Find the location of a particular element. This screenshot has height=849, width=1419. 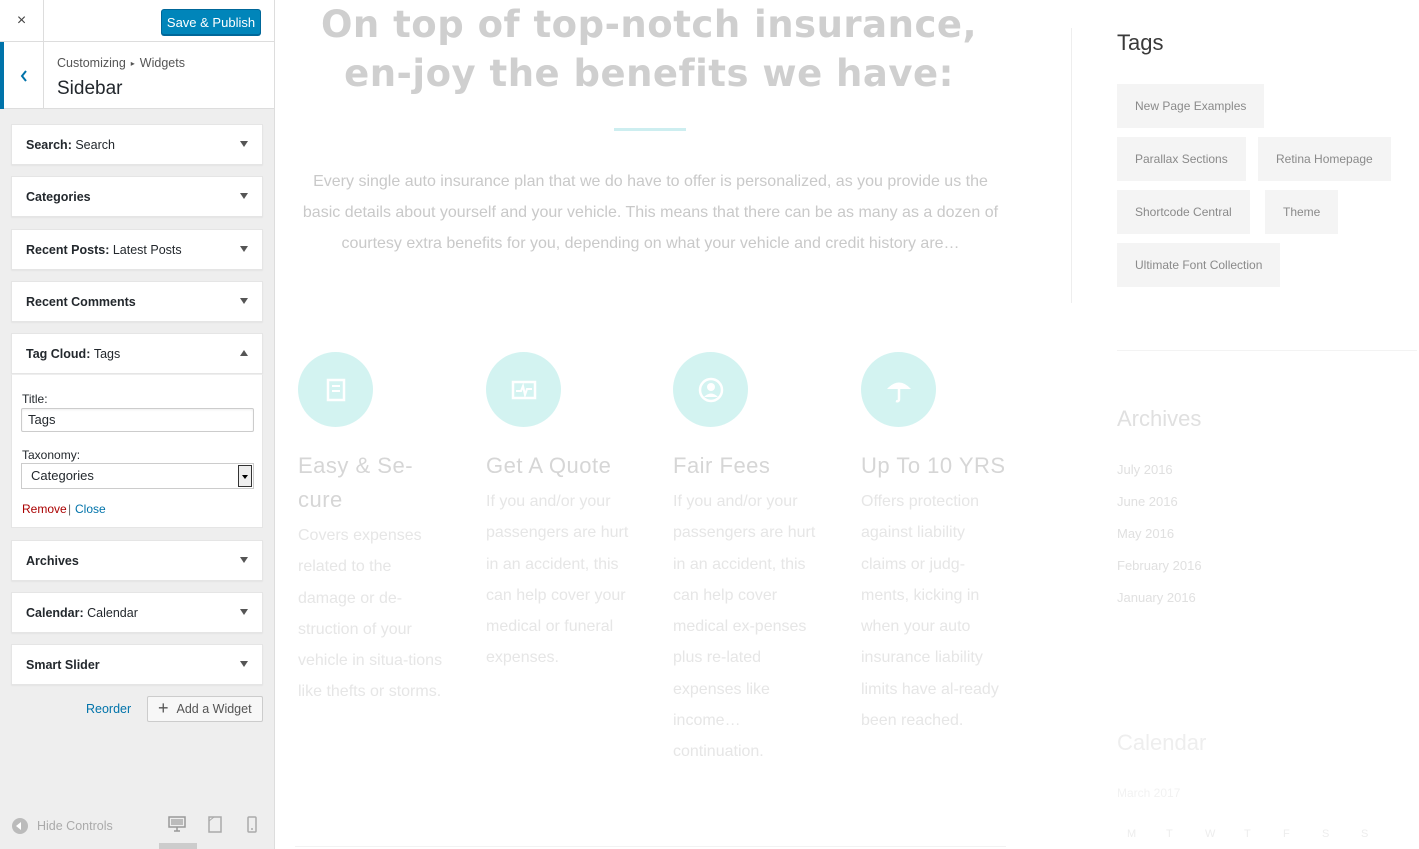

back-button is located at coordinates (22, 75).